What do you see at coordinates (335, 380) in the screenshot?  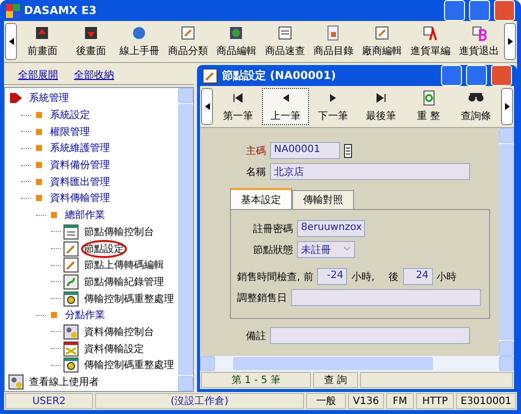 I see `status-text: 查 詢` at bounding box center [335, 380].